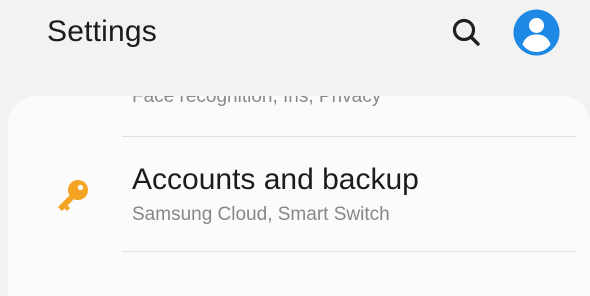  I want to click on account-avatar-icon, so click(536, 32).